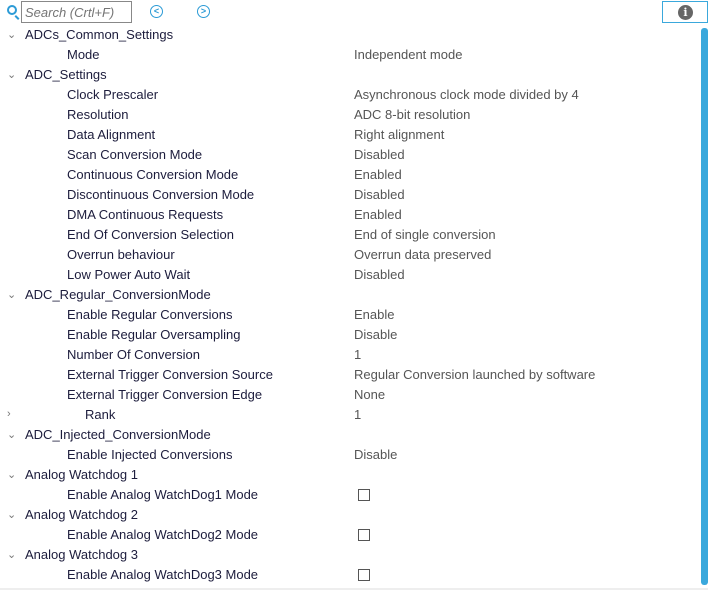 Image resolution: width=708 pixels, height=590 pixels. Describe the element at coordinates (163, 574) in the screenshot. I see `param-label: Enable Analog WatchDog3 Mode` at that location.